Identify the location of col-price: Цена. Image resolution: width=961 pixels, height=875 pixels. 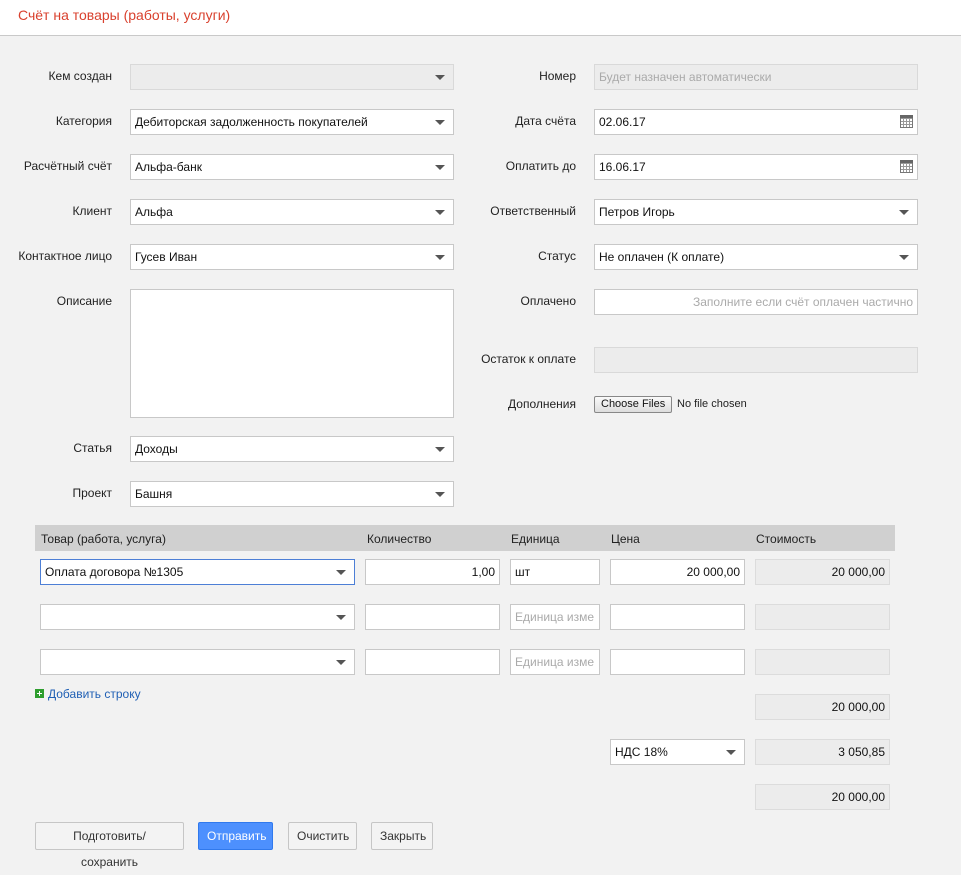
(625, 539).